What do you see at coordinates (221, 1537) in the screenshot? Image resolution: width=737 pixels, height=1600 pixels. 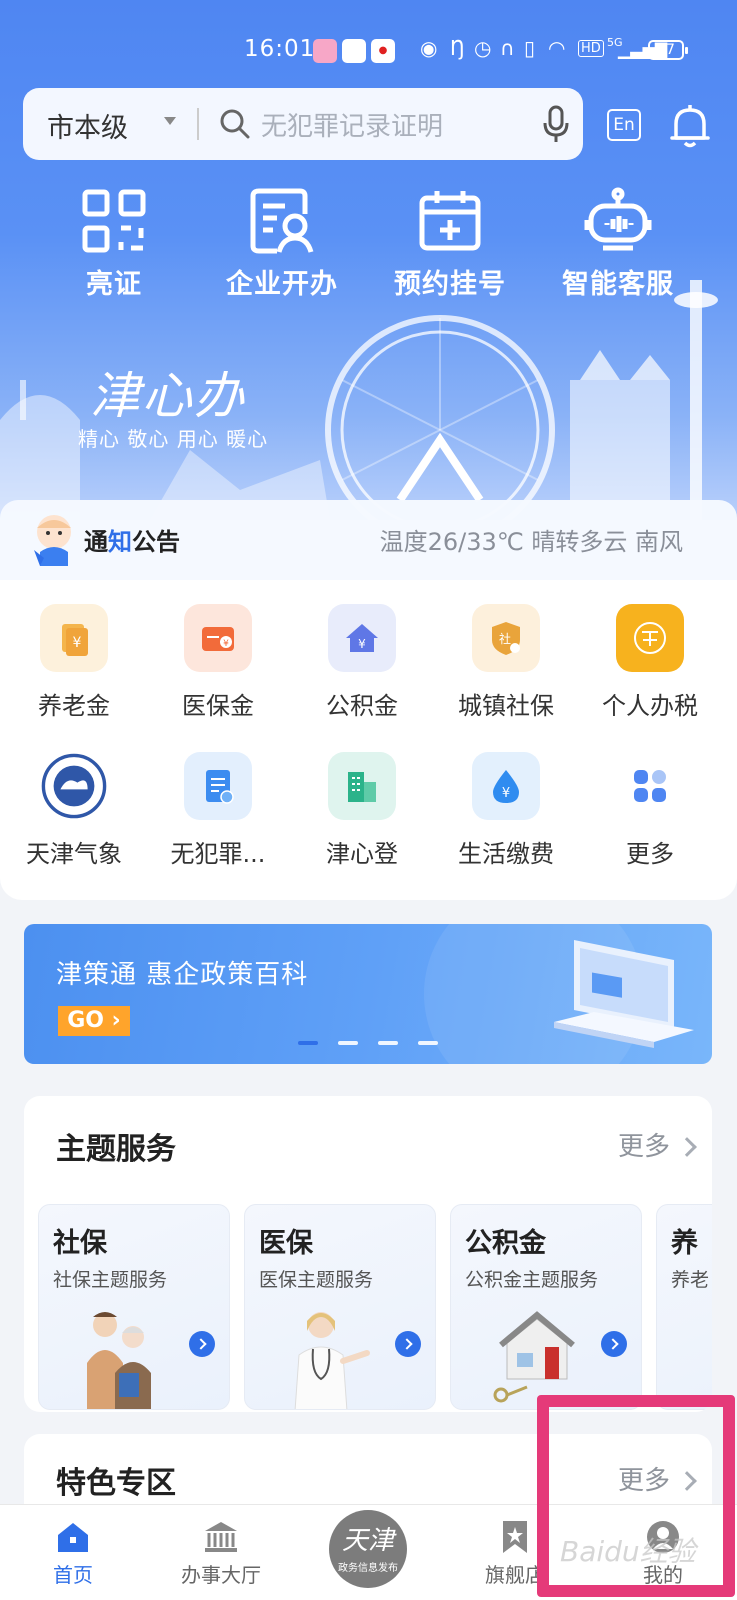 I see `government-hall-icon` at bounding box center [221, 1537].